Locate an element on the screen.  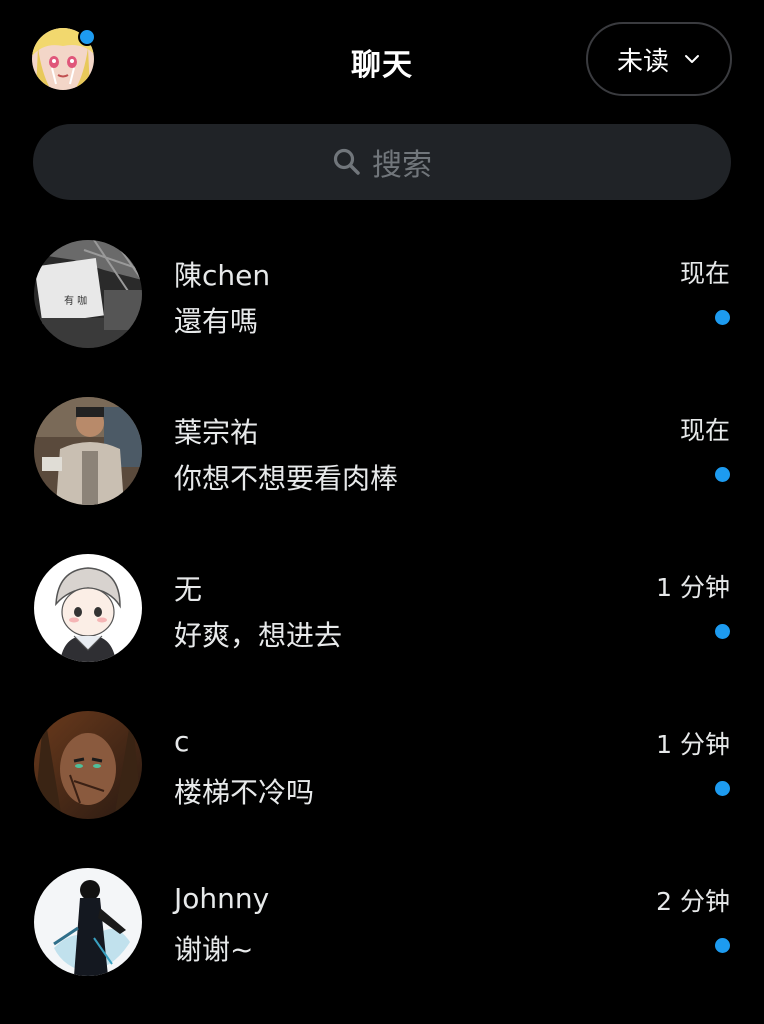
contact-name: 陳chen is located at coordinates (222, 275).